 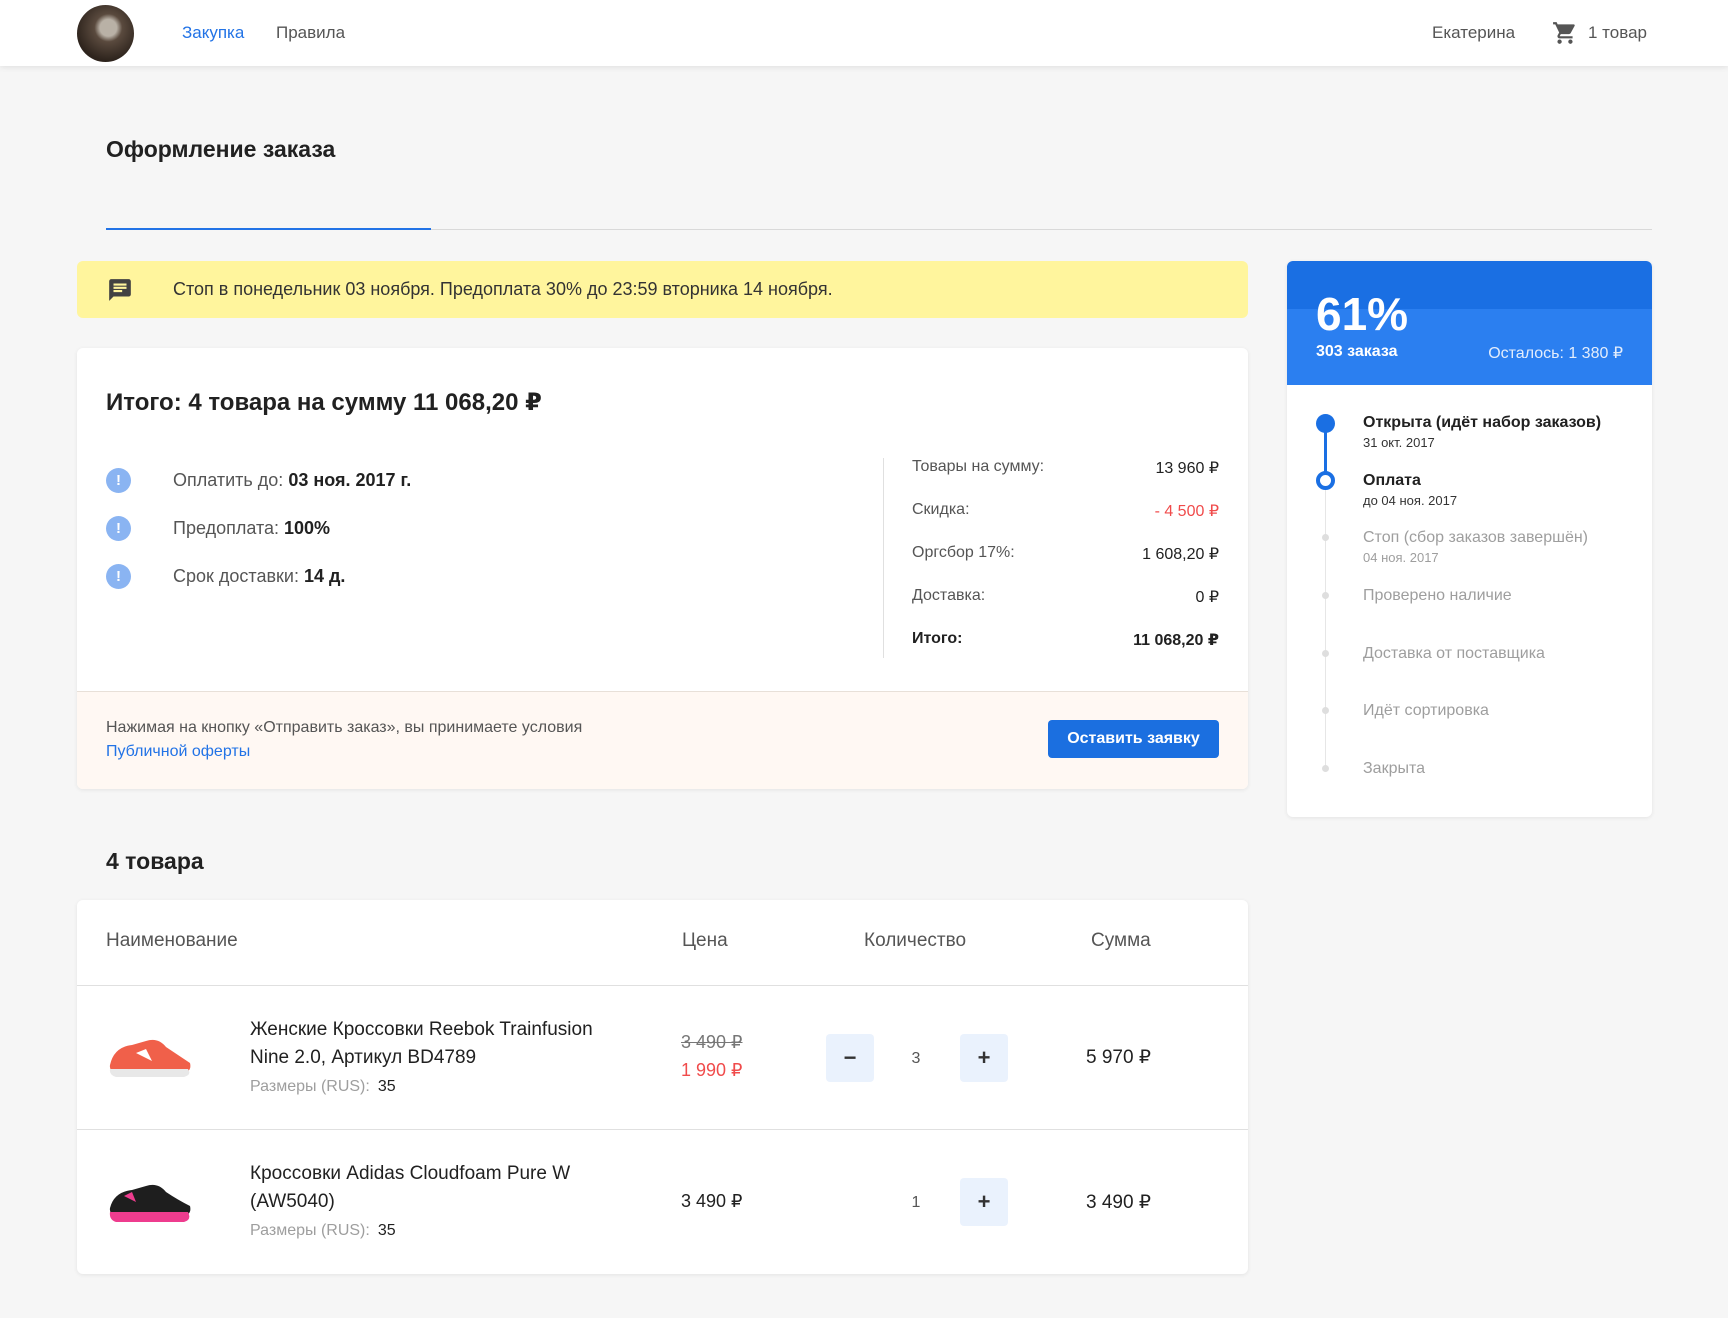 What do you see at coordinates (1186, 511) in the screenshot?
I see `cost-value: - 4 500 ₽` at bounding box center [1186, 511].